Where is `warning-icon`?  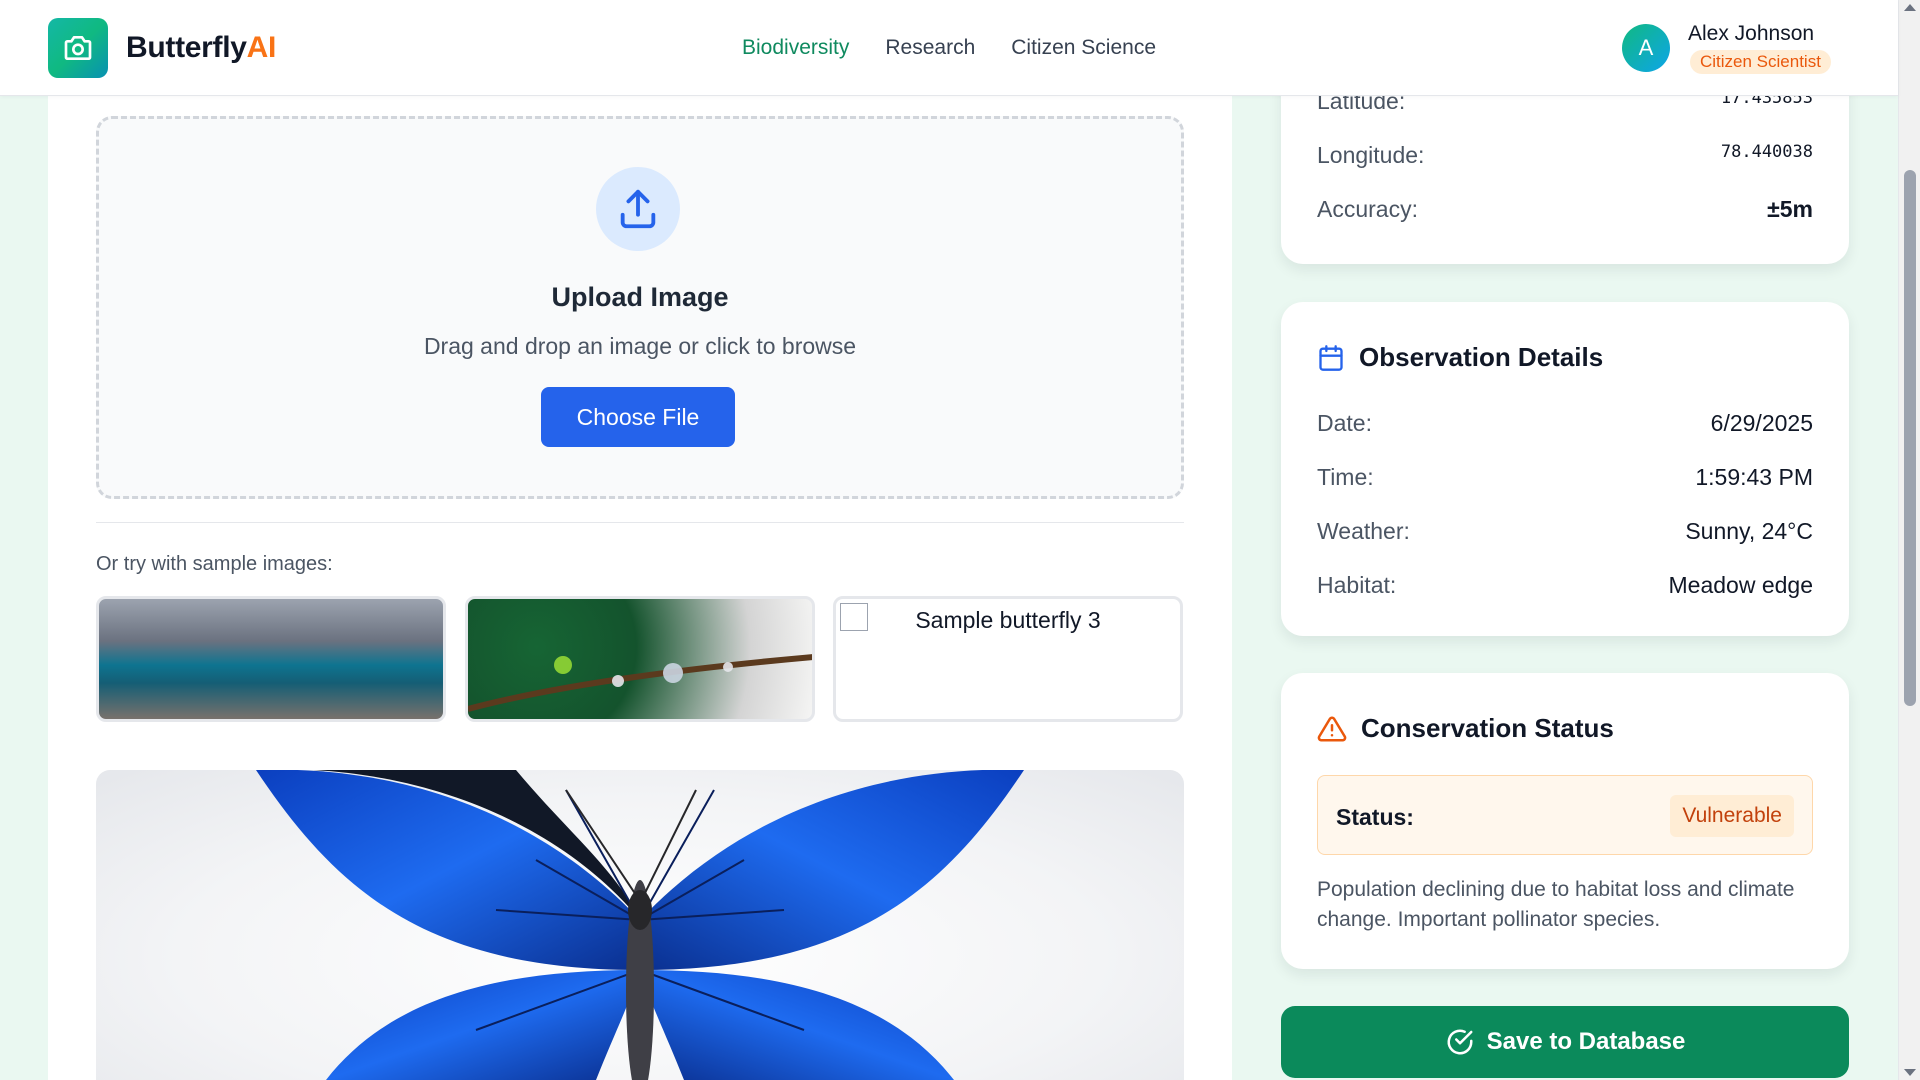 warning-icon is located at coordinates (1332, 728).